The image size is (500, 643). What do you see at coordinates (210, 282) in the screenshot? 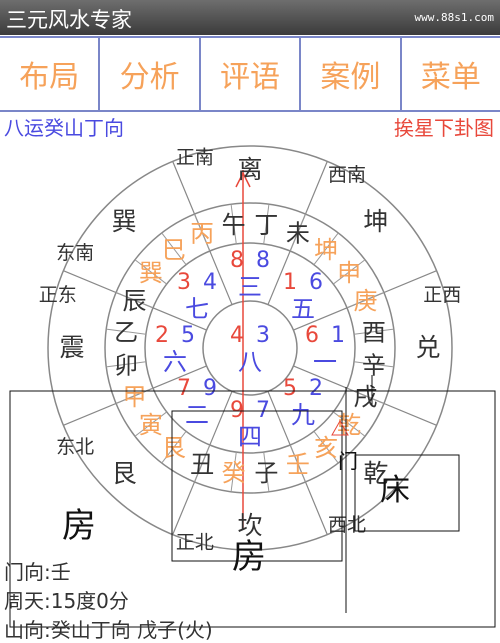
I see `water-star: 4` at bounding box center [210, 282].